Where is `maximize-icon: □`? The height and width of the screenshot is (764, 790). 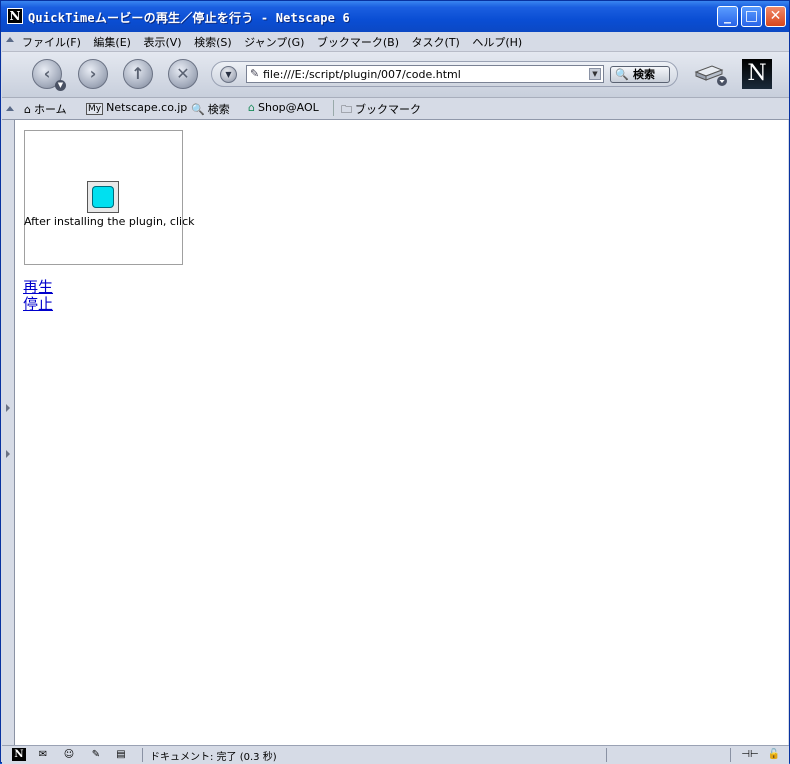
maximize-icon: □ is located at coordinates (751, 16).